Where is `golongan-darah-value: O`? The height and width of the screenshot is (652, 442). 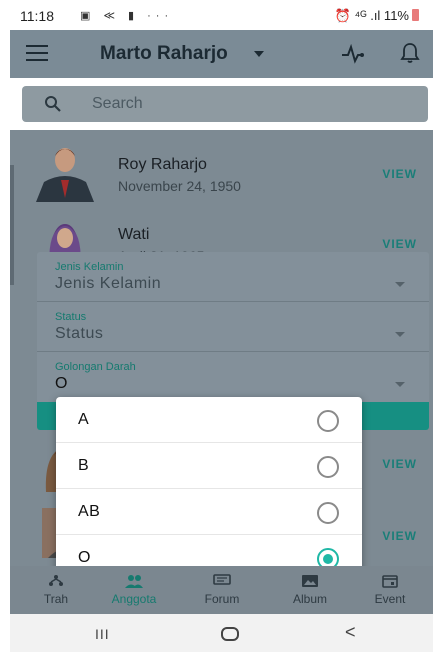
golongan-darah-value: O is located at coordinates (61, 383).